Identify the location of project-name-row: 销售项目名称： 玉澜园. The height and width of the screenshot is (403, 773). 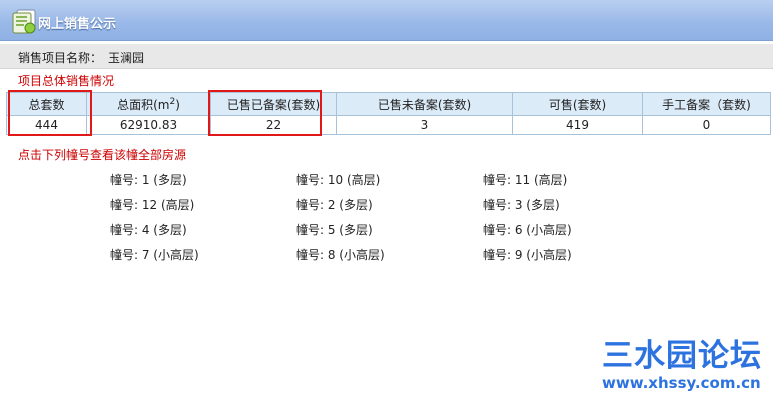
(386, 56).